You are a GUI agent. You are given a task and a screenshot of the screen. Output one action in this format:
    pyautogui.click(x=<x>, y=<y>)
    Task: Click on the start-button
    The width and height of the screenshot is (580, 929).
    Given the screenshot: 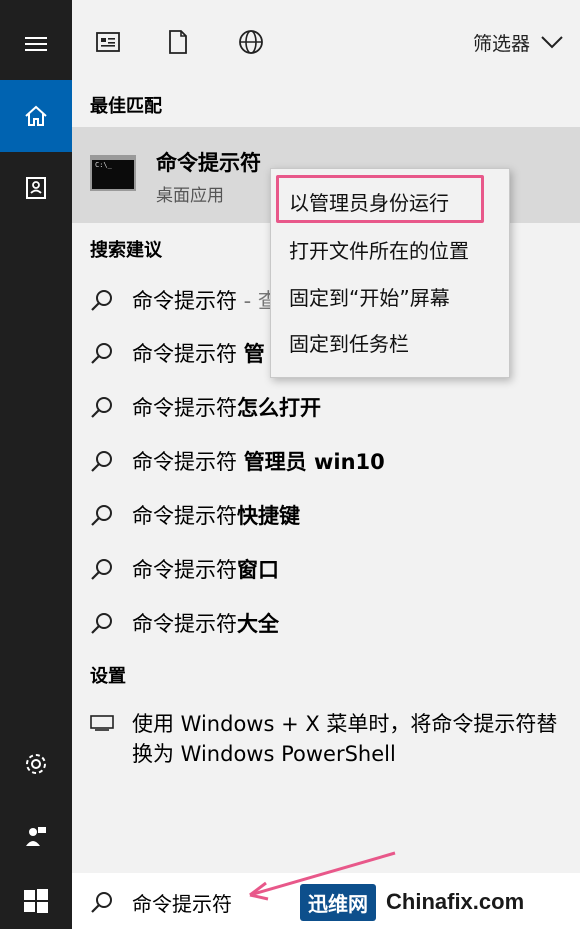 What is the action you would take?
    pyautogui.click(x=36, y=901)
    